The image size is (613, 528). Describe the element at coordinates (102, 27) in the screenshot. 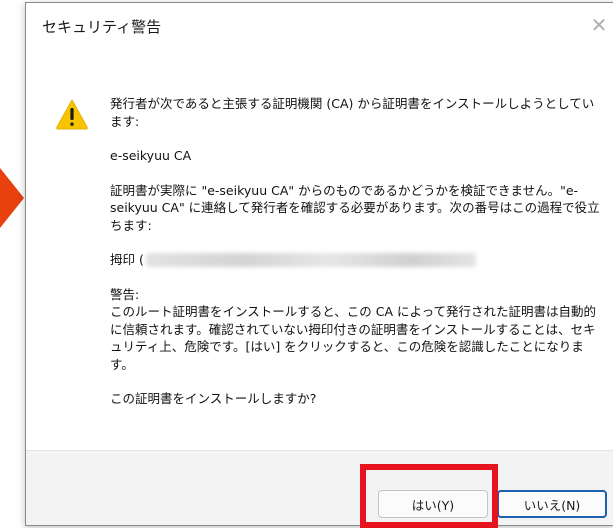

I see `window-title: セキュリティ警告` at that location.